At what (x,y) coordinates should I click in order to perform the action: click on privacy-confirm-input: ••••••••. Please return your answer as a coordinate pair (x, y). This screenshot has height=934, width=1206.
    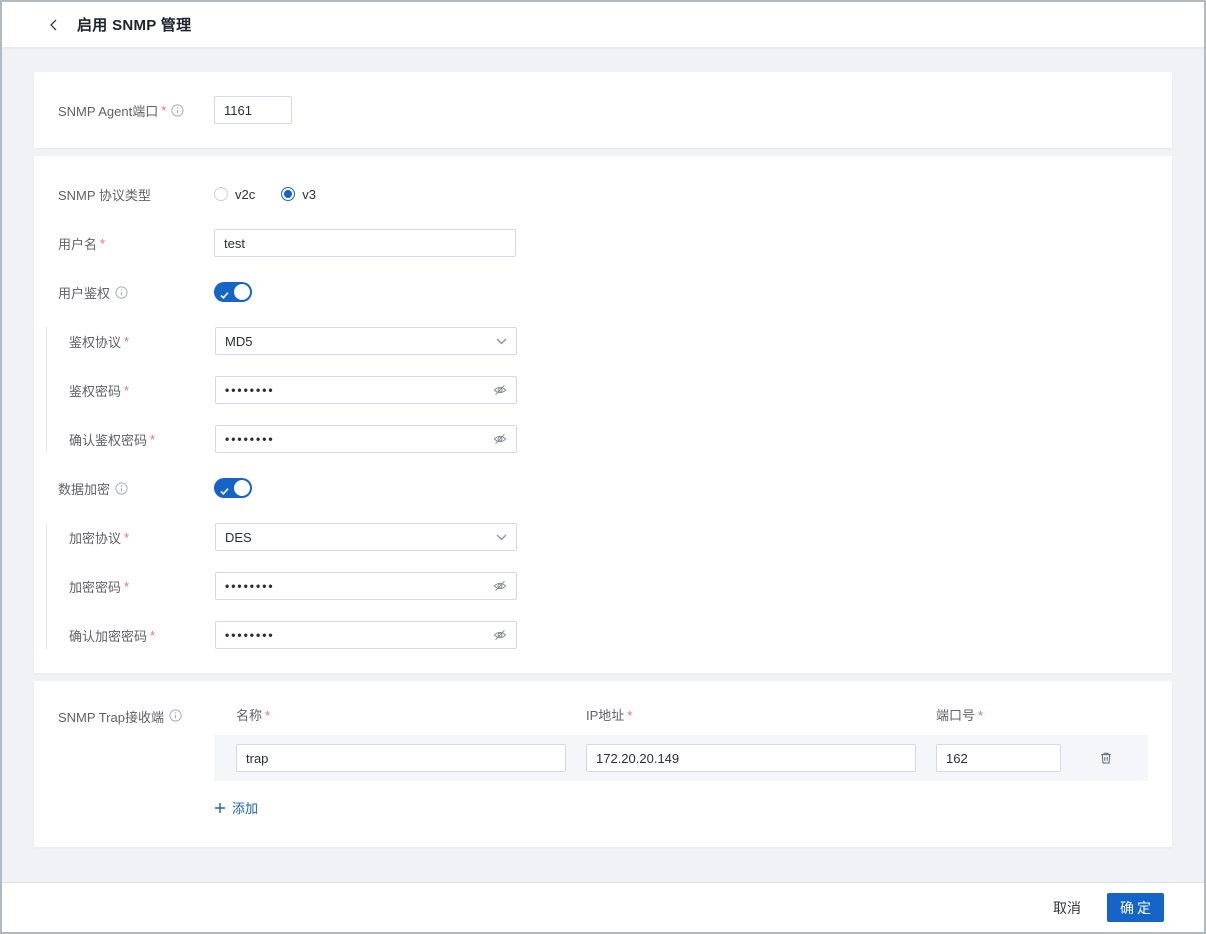
    Looking at the image, I should click on (366, 635).